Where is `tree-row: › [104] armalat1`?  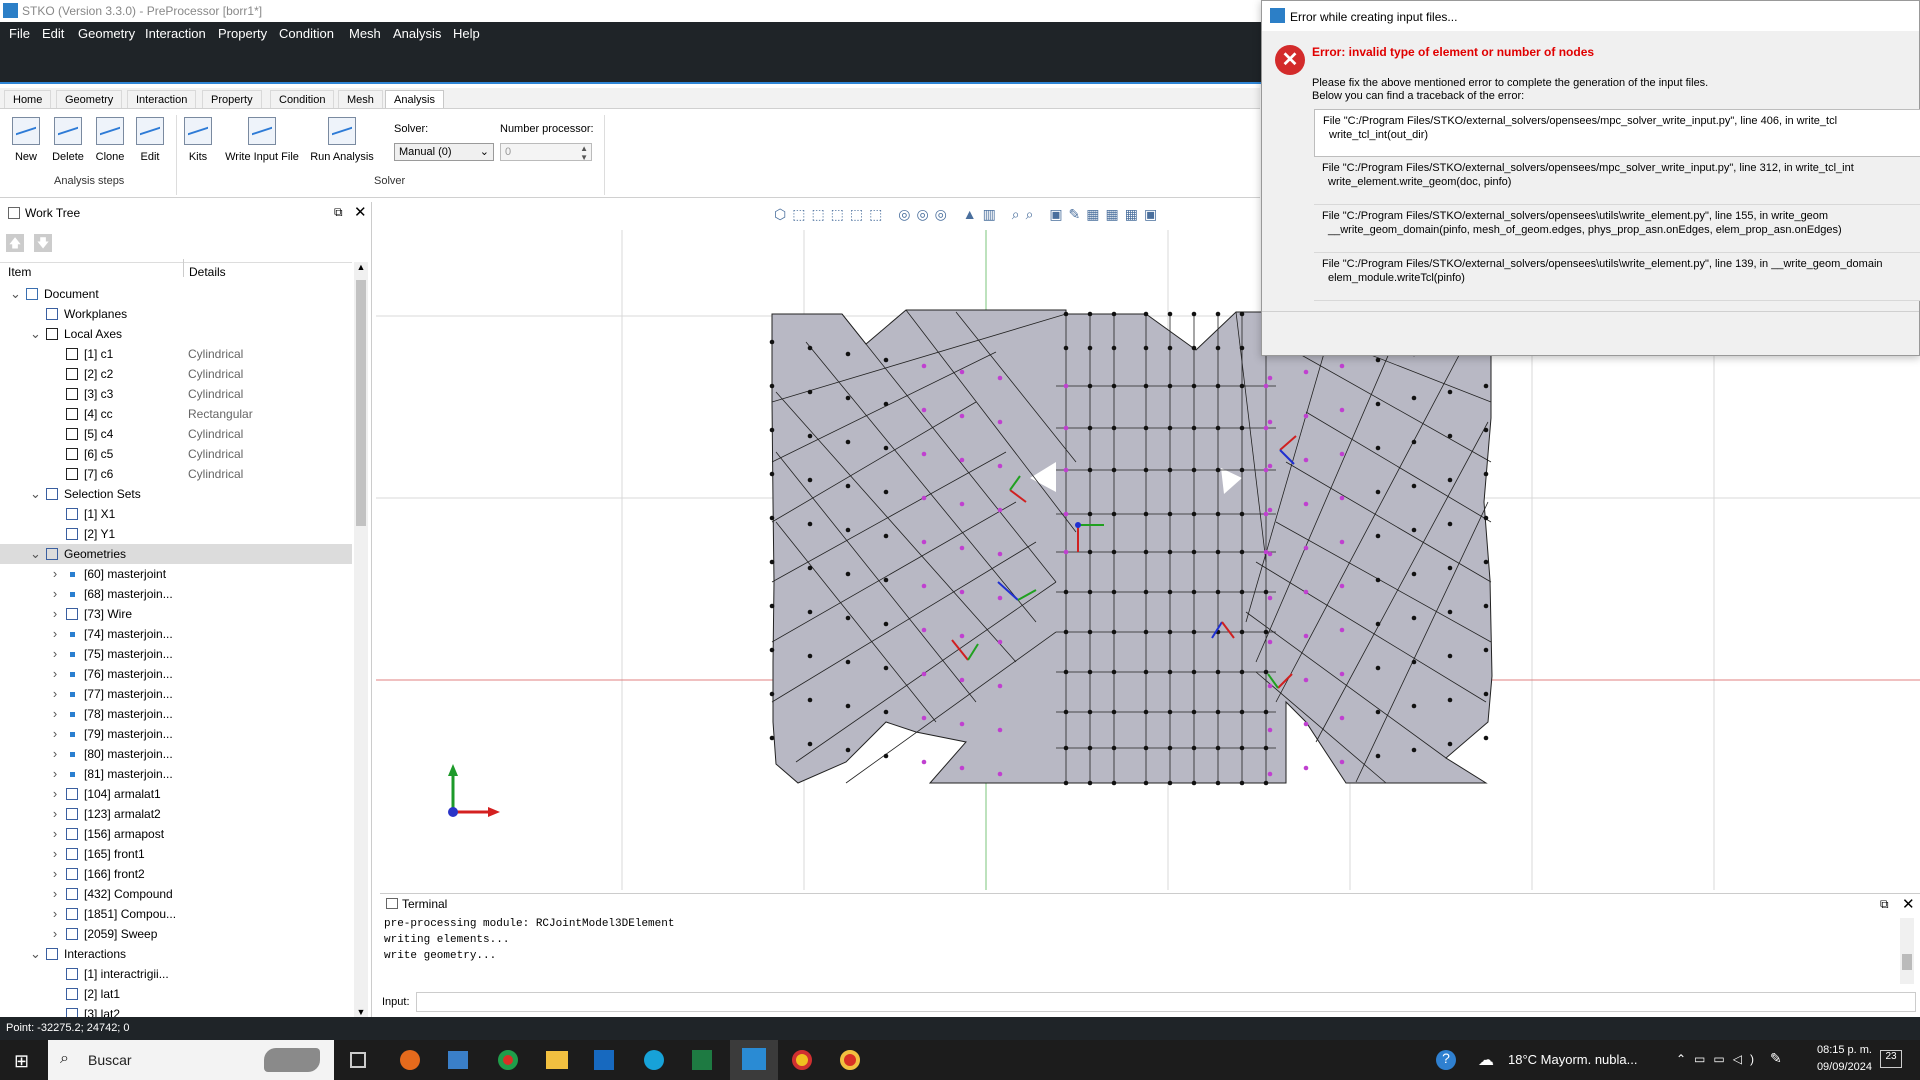
tree-row: › [104] armalat1 is located at coordinates (176, 794).